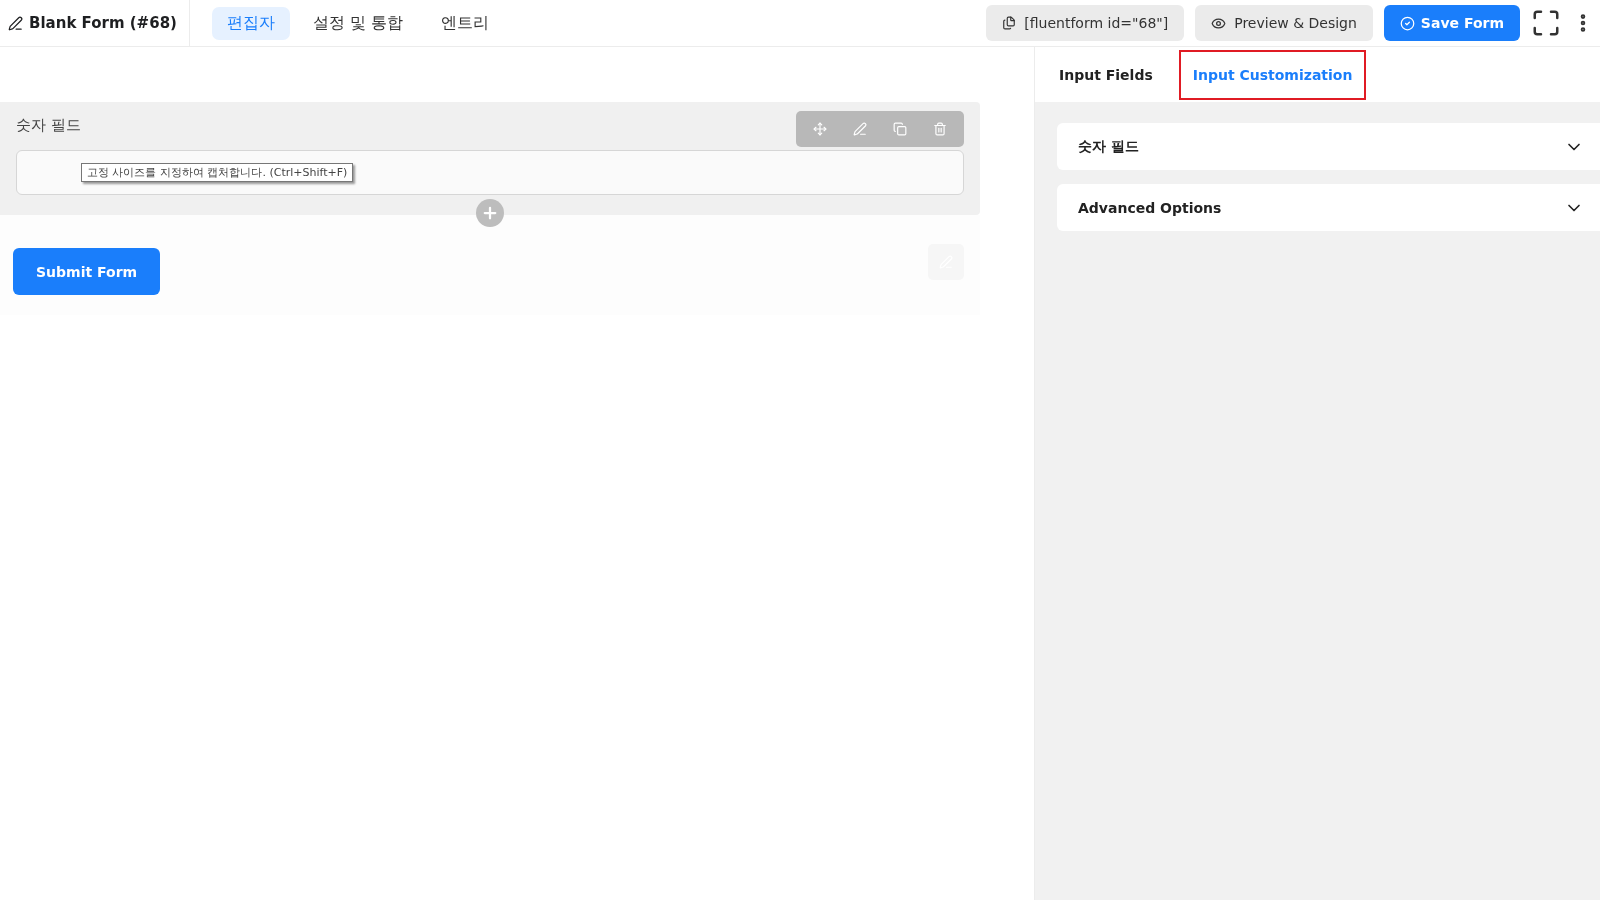  What do you see at coordinates (1328, 207) in the screenshot?
I see `accordion-header: Advanced Options` at bounding box center [1328, 207].